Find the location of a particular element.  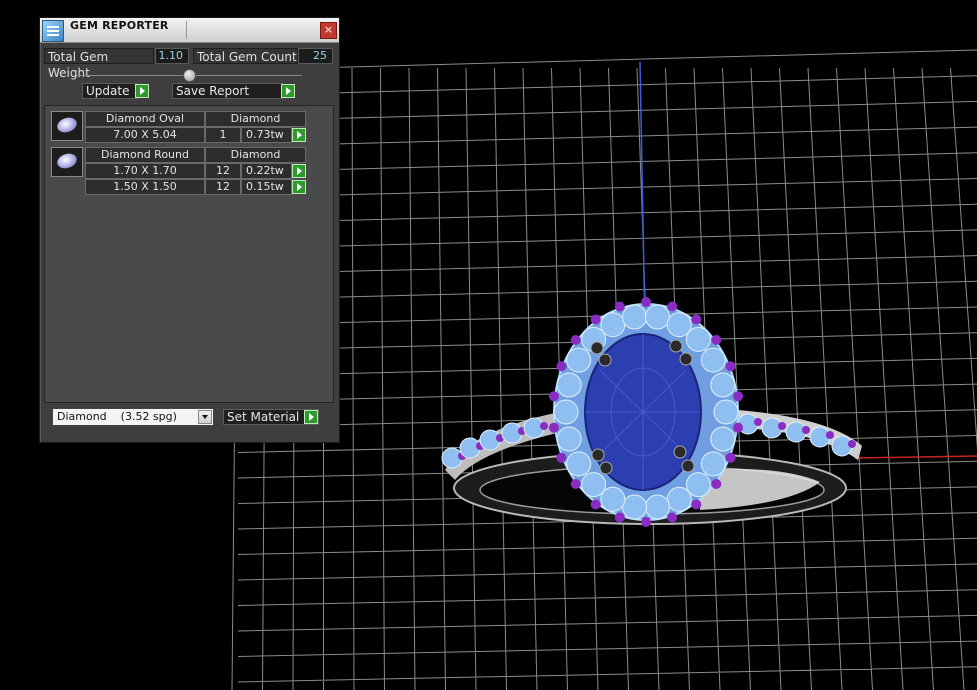

close-button: × is located at coordinates (328, 30).